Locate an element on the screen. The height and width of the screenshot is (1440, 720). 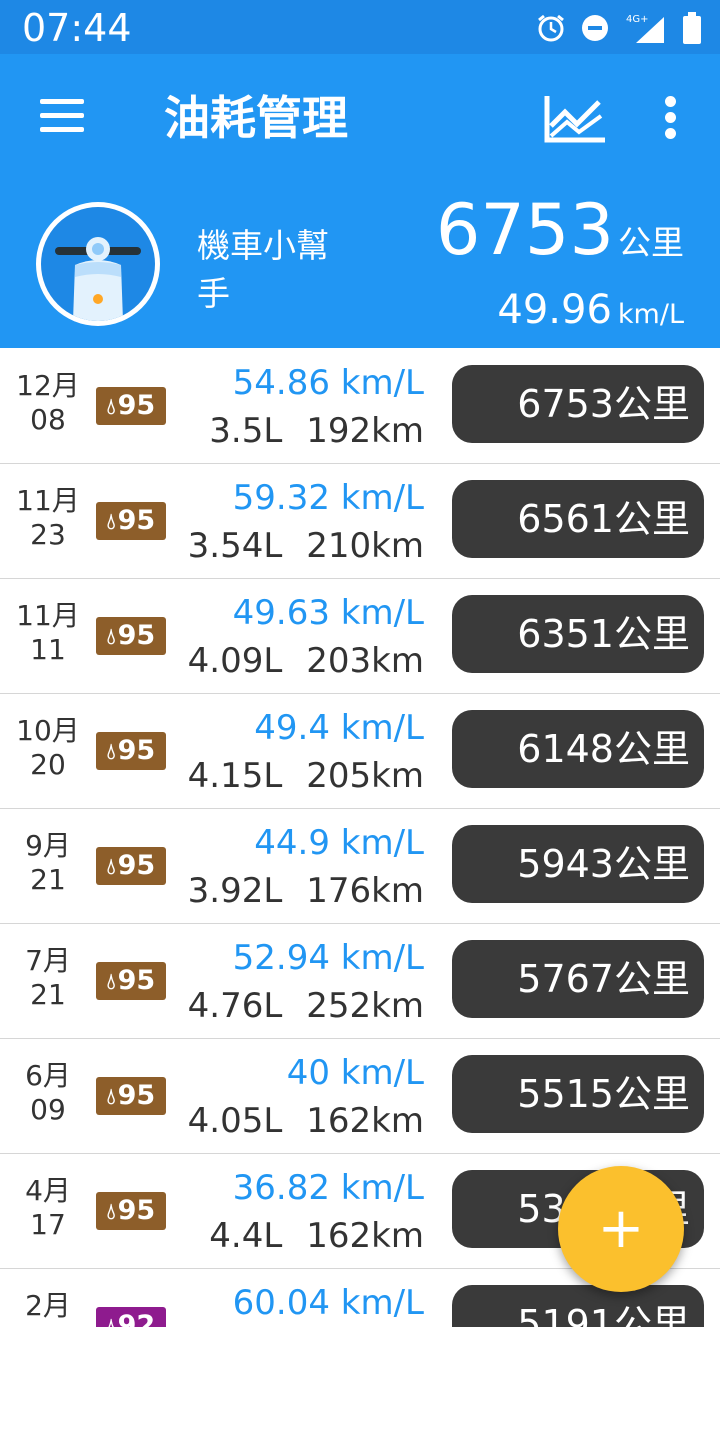
page-title: 油耗管理 is located at coordinates (256, 118).